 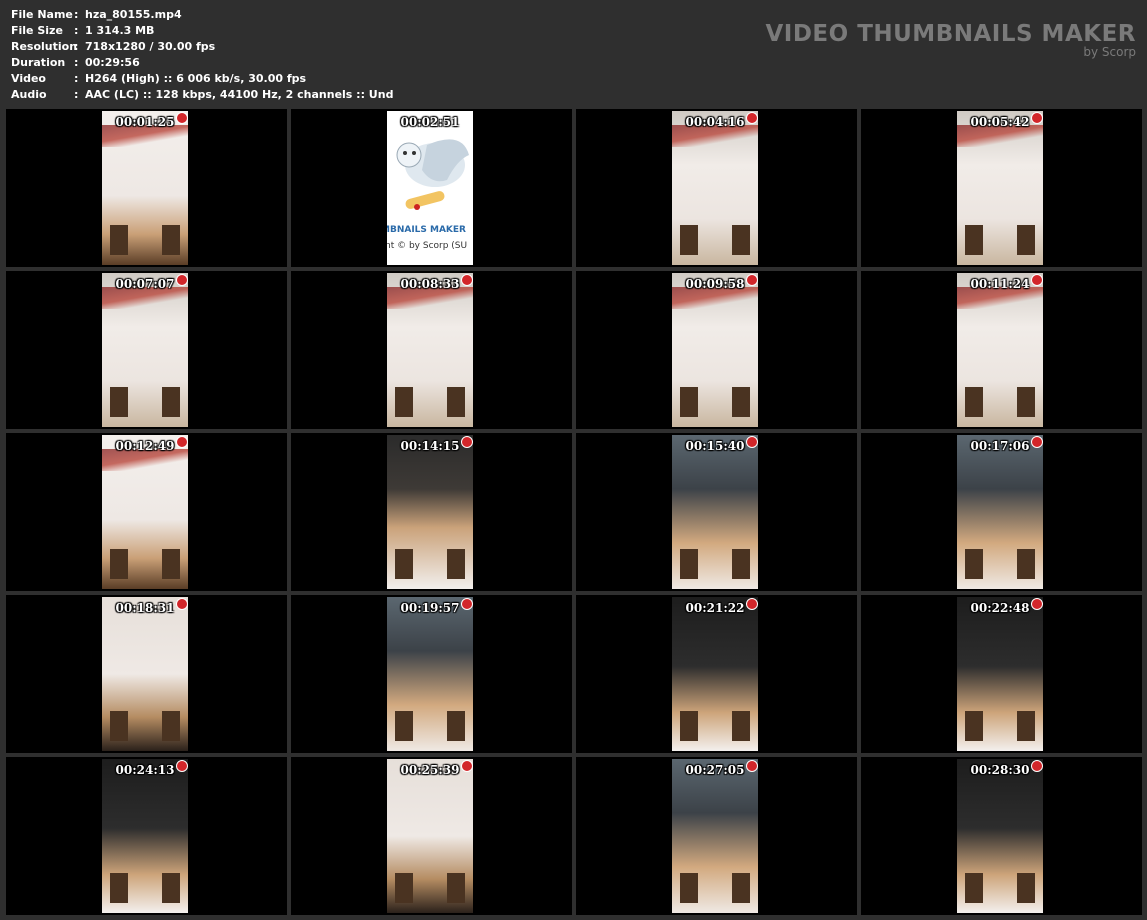 What do you see at coordinates (196, 78) in the screenshot?
I see `info-value: H264 (High) :: 6 006 kb/s, 30.00 fps` at bounding box center [196, 78].